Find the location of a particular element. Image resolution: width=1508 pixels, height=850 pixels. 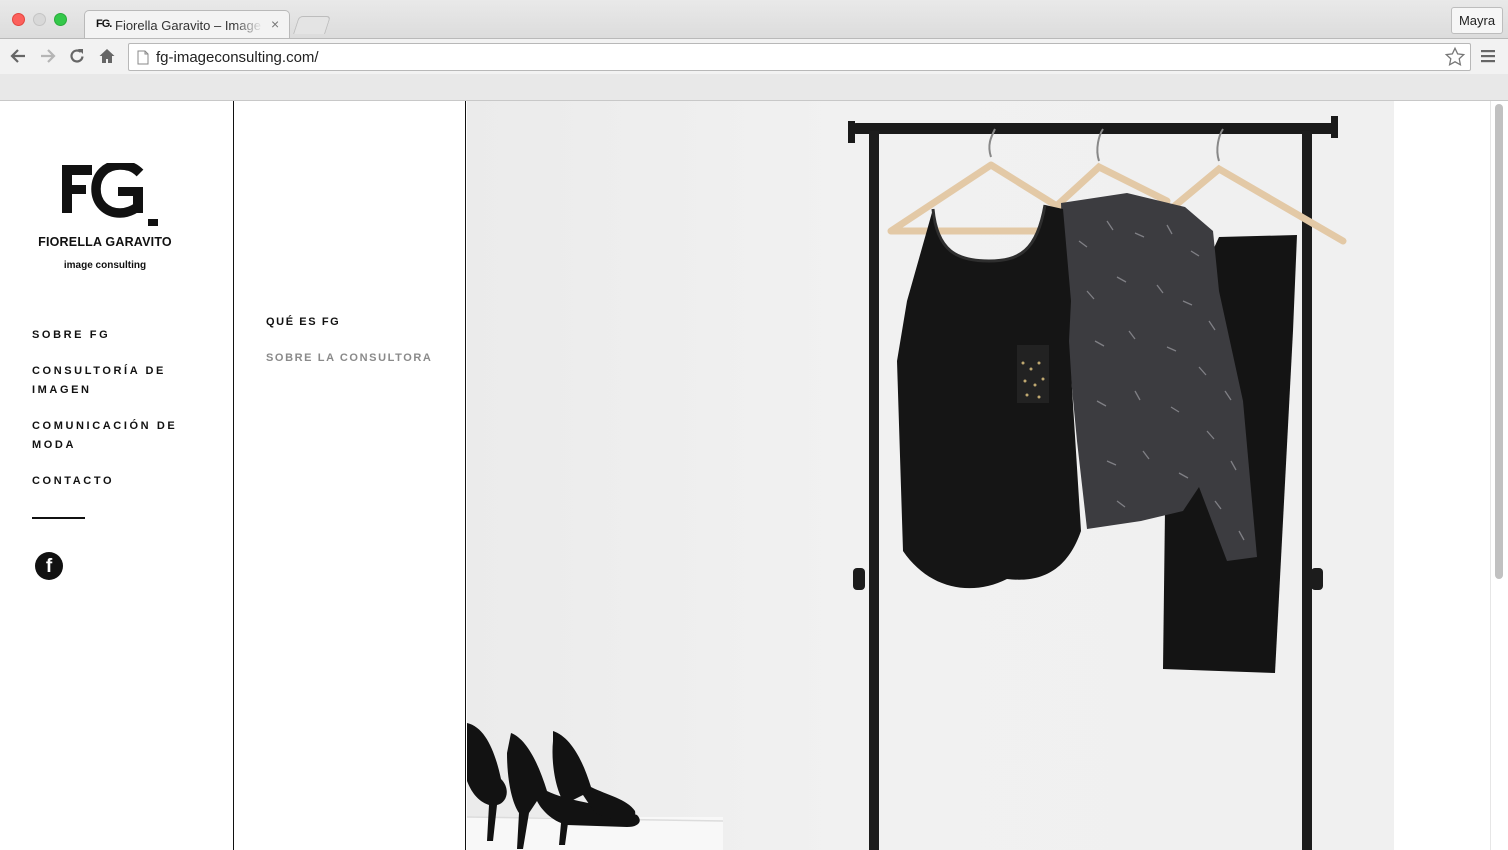

window-zoom-button is located at coordinates (60, 19).